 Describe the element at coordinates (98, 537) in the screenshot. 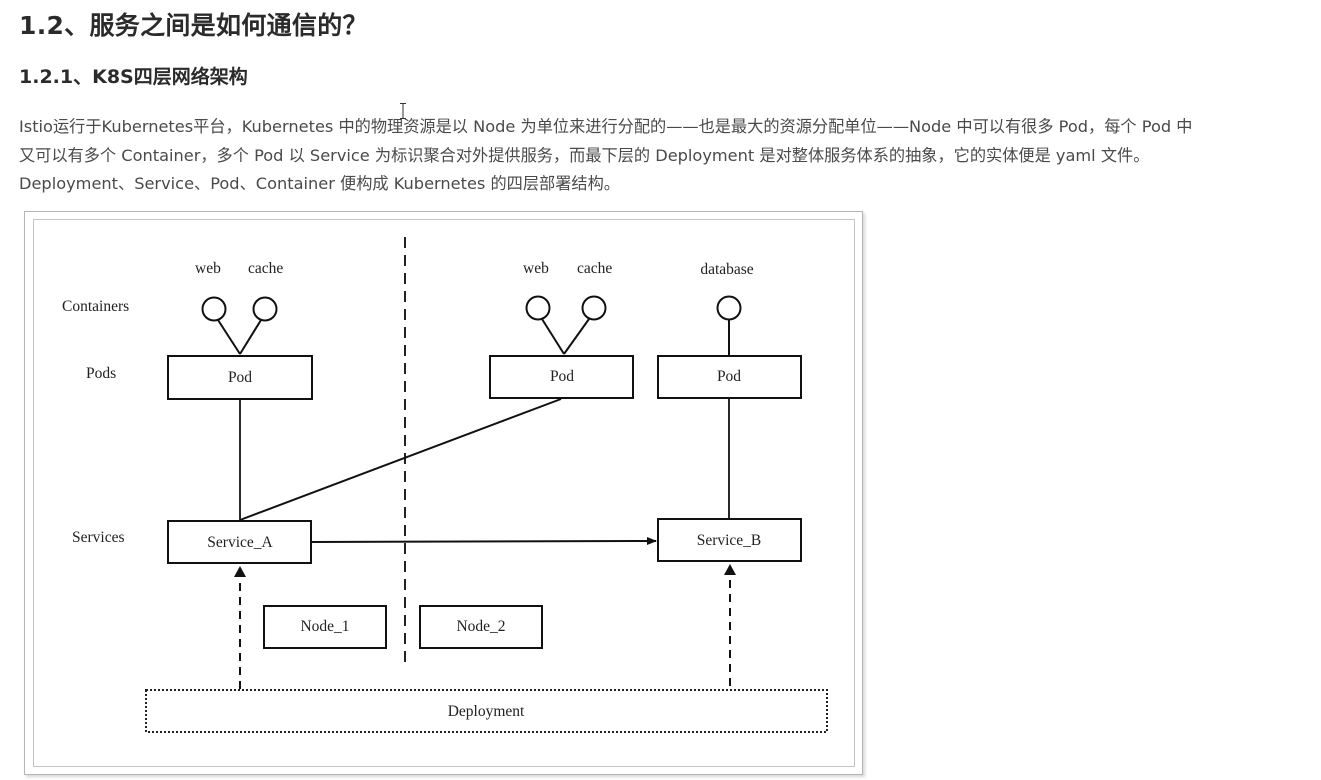

I see `row-label-services: Services` at that location.